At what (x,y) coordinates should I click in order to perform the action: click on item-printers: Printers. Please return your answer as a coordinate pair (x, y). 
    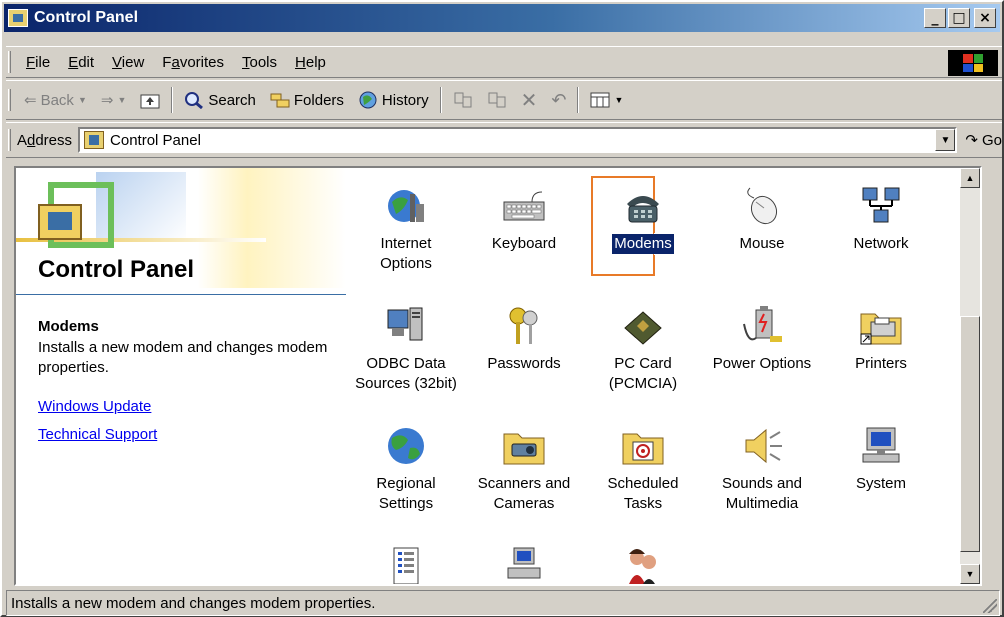
    Looking at the image, I should click on (881, 331).